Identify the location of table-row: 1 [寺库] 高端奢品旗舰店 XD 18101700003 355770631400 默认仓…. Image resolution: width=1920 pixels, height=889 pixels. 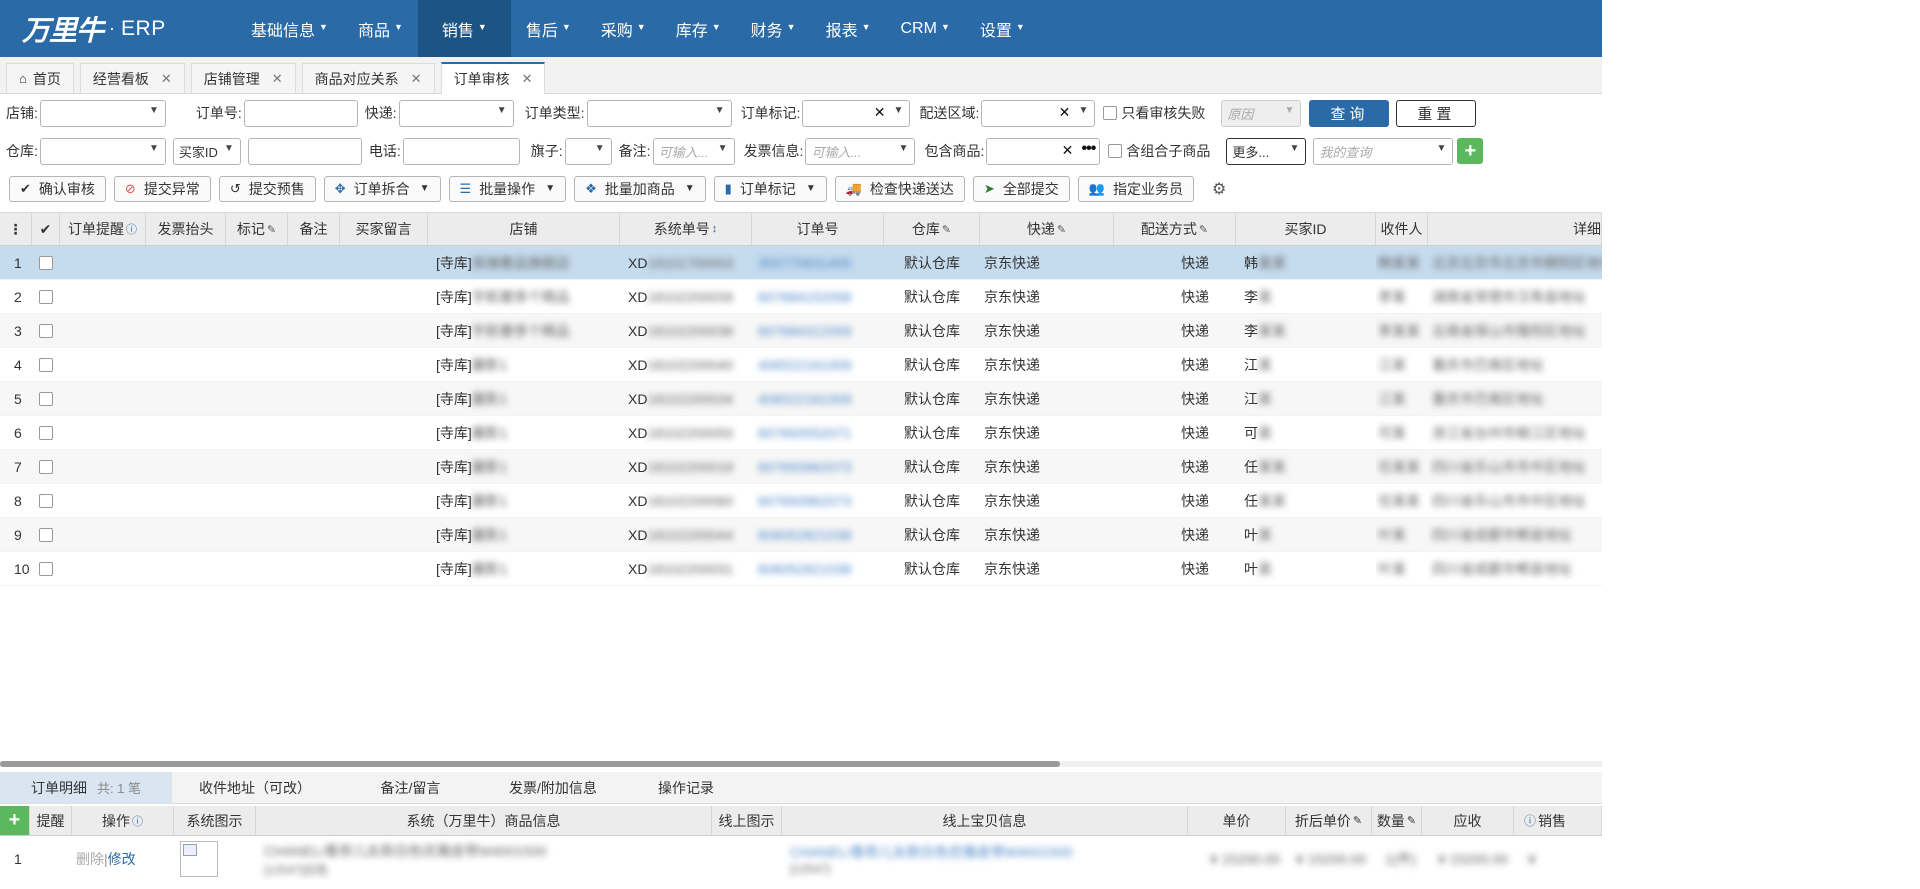
(801, 263).